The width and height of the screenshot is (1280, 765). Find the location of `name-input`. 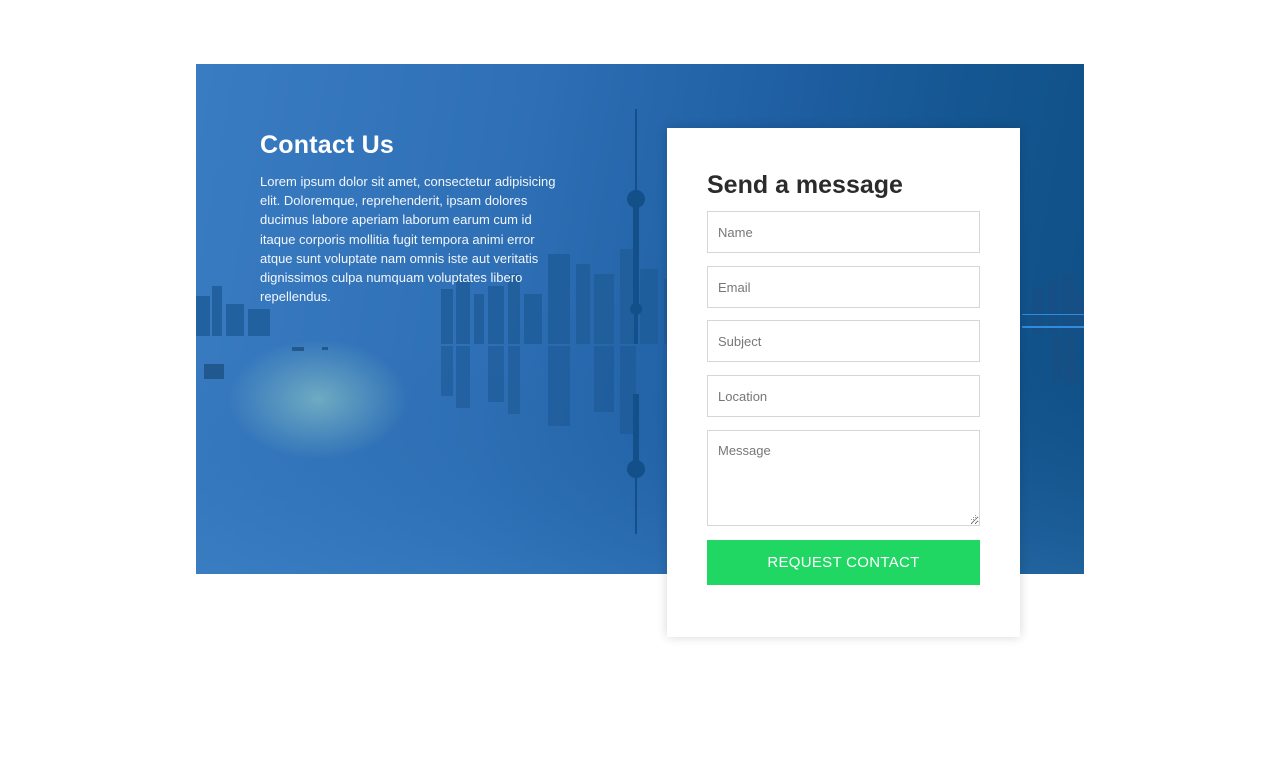

name-input is located at coordinates (843, 232).